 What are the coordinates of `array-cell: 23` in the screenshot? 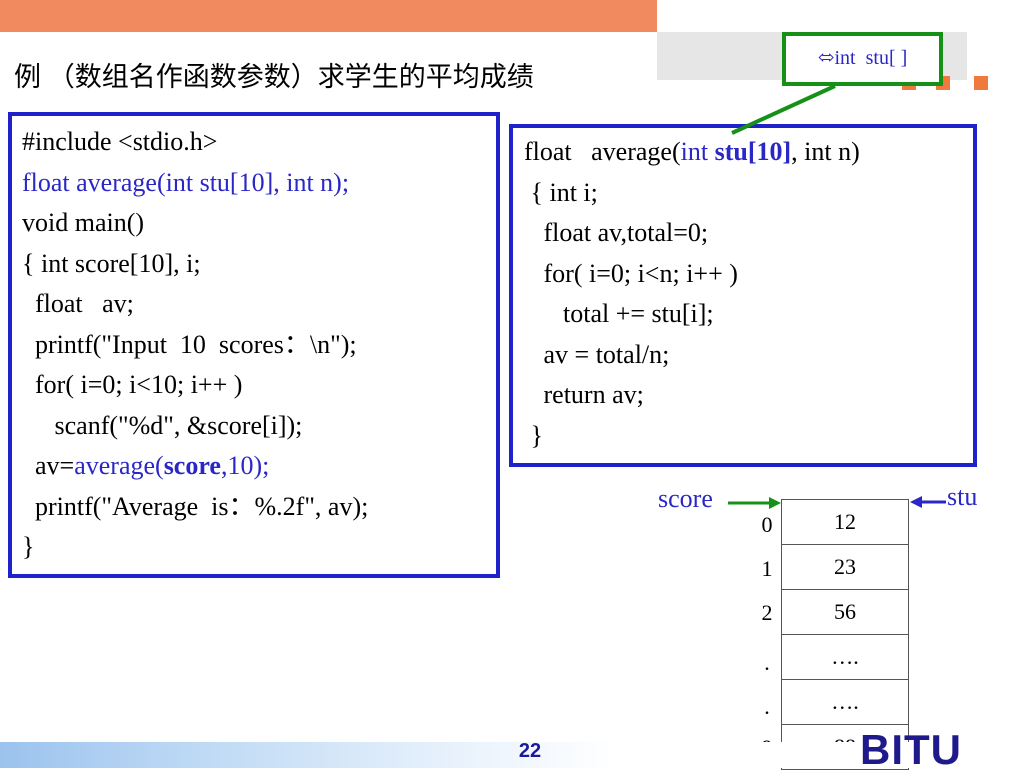 It's located at (845, 567).